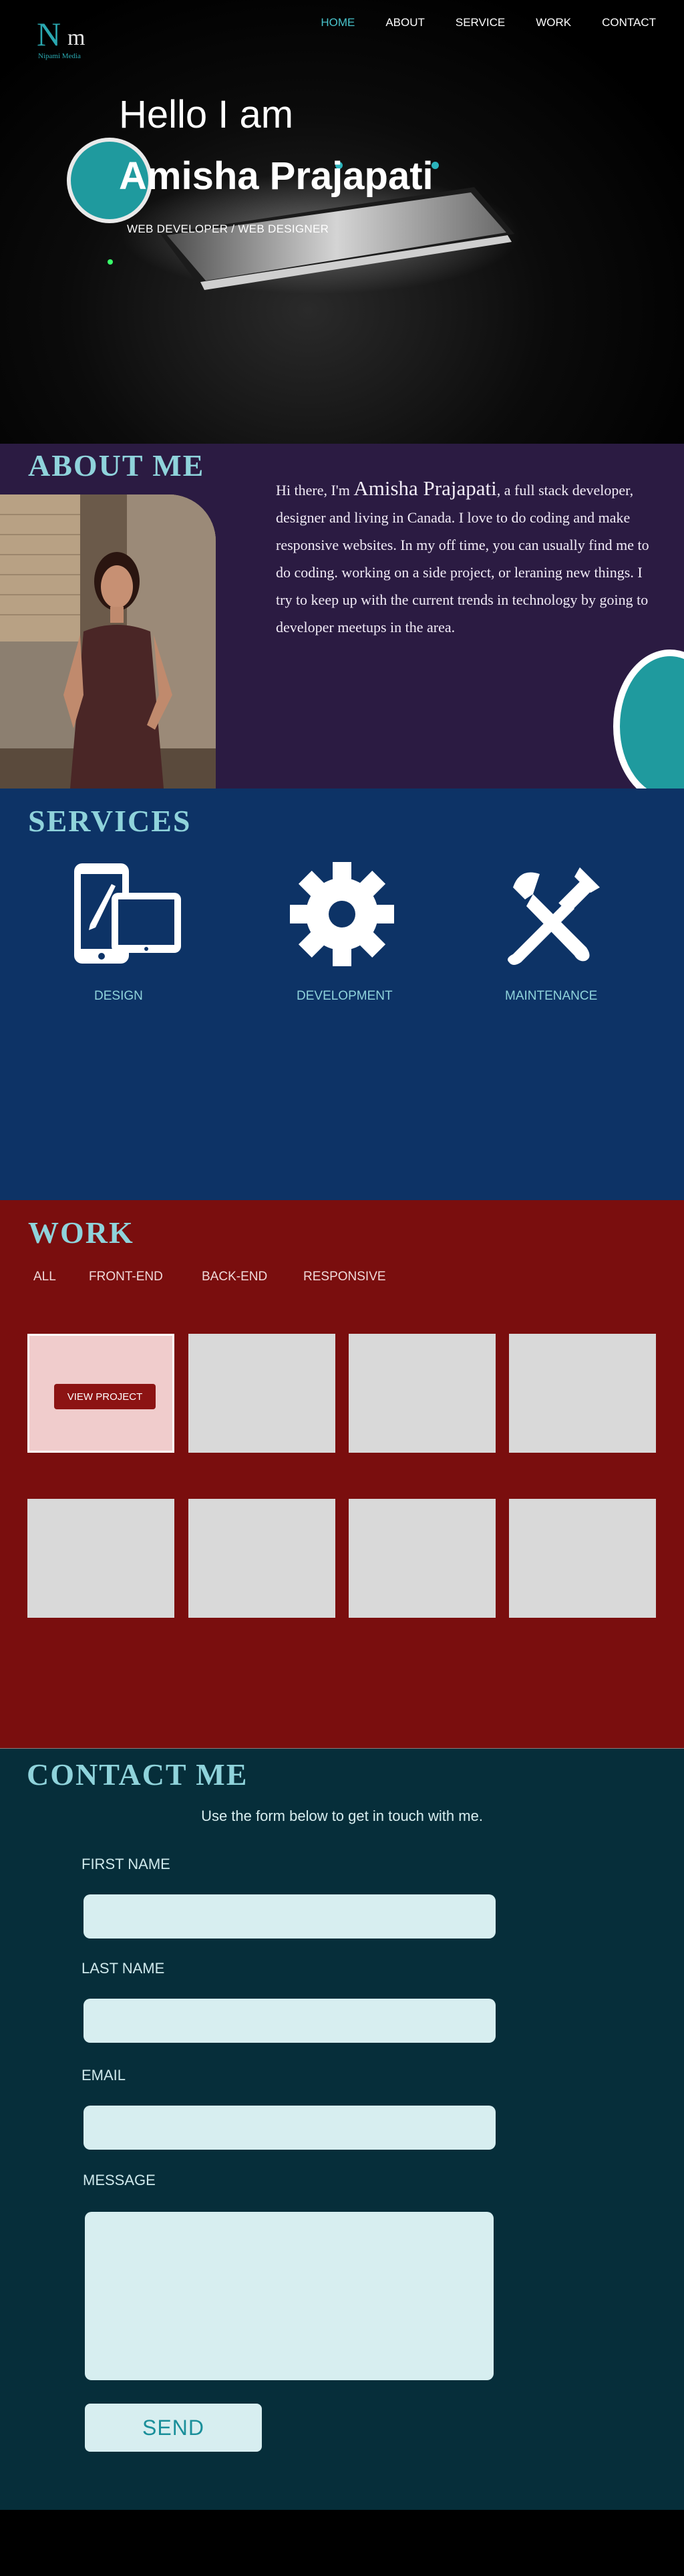 The height and width of the screenshot is (2576, 684). Describe the element at coordinates (126, 1277) in the screenshot. I see `filter-front-end: FRONT-END` at that location.